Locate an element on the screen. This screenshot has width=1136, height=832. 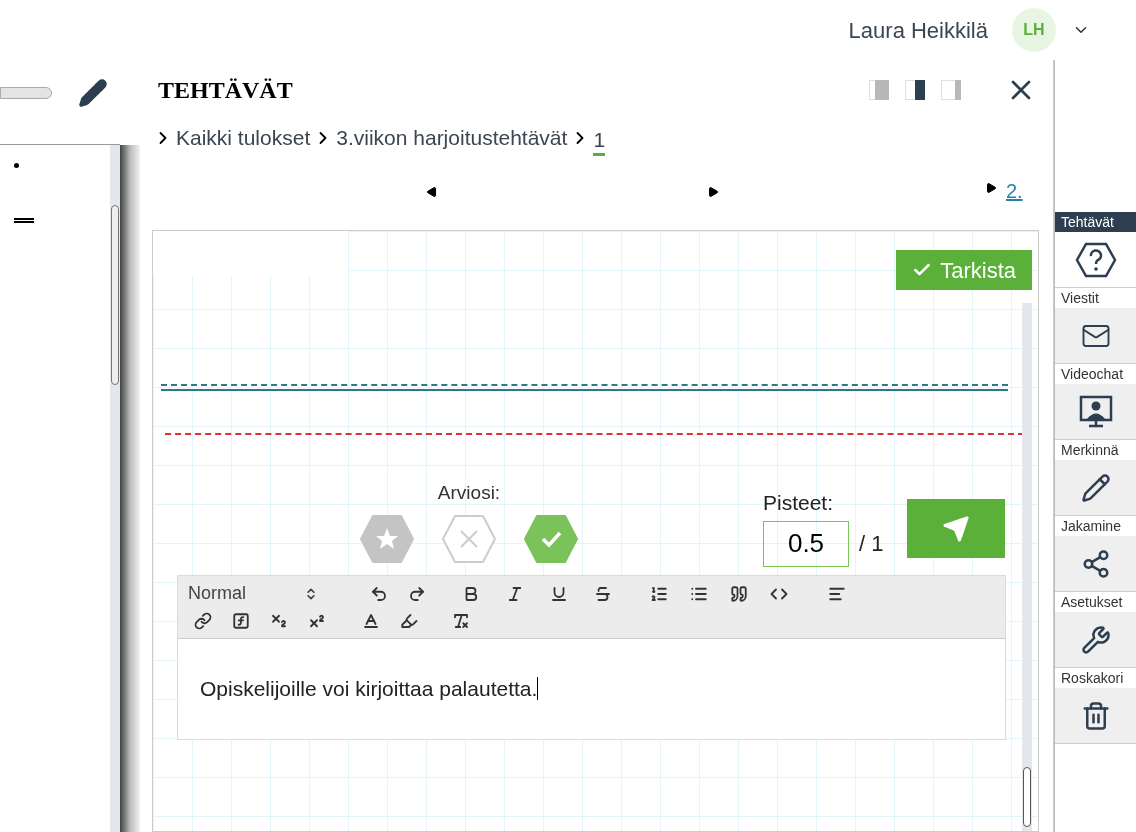
rating-label: Arviosi: is located at coordinates (469, 493).